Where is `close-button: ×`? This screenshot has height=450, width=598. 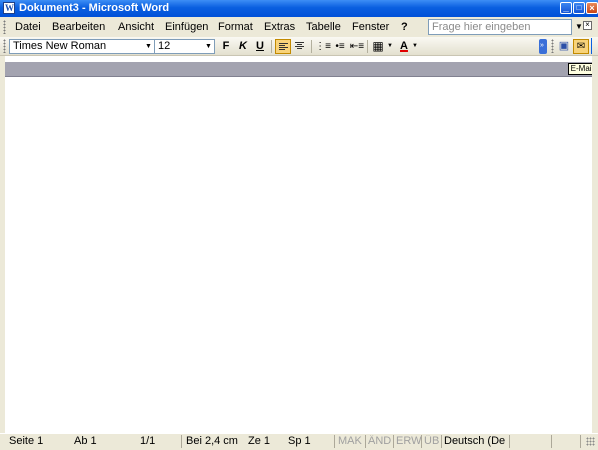
close-button: × is located at coordinates (592, 8).